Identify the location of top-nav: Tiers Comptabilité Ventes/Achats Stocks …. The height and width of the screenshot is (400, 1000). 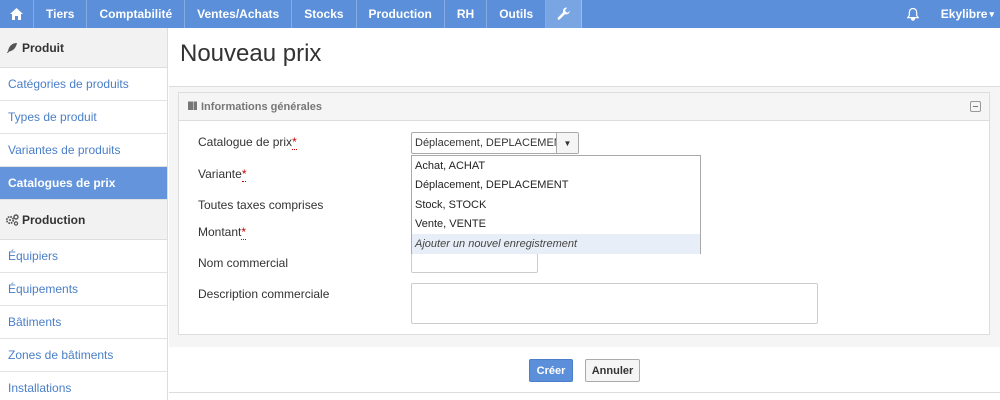
(500, 14).